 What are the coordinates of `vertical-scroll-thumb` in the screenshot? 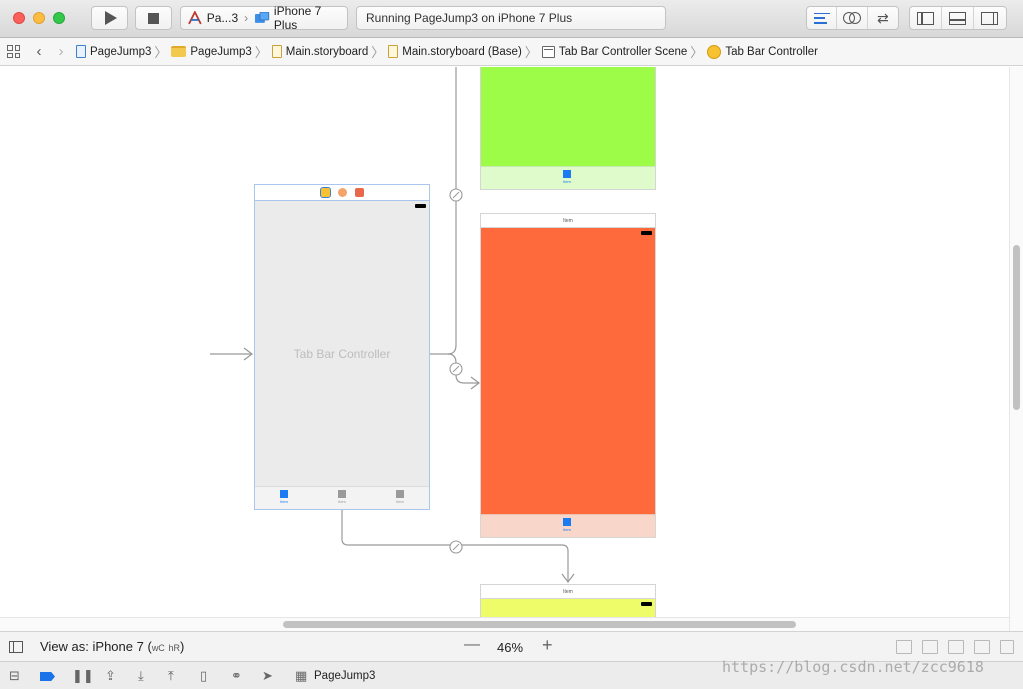 It's located at (1016, 327).